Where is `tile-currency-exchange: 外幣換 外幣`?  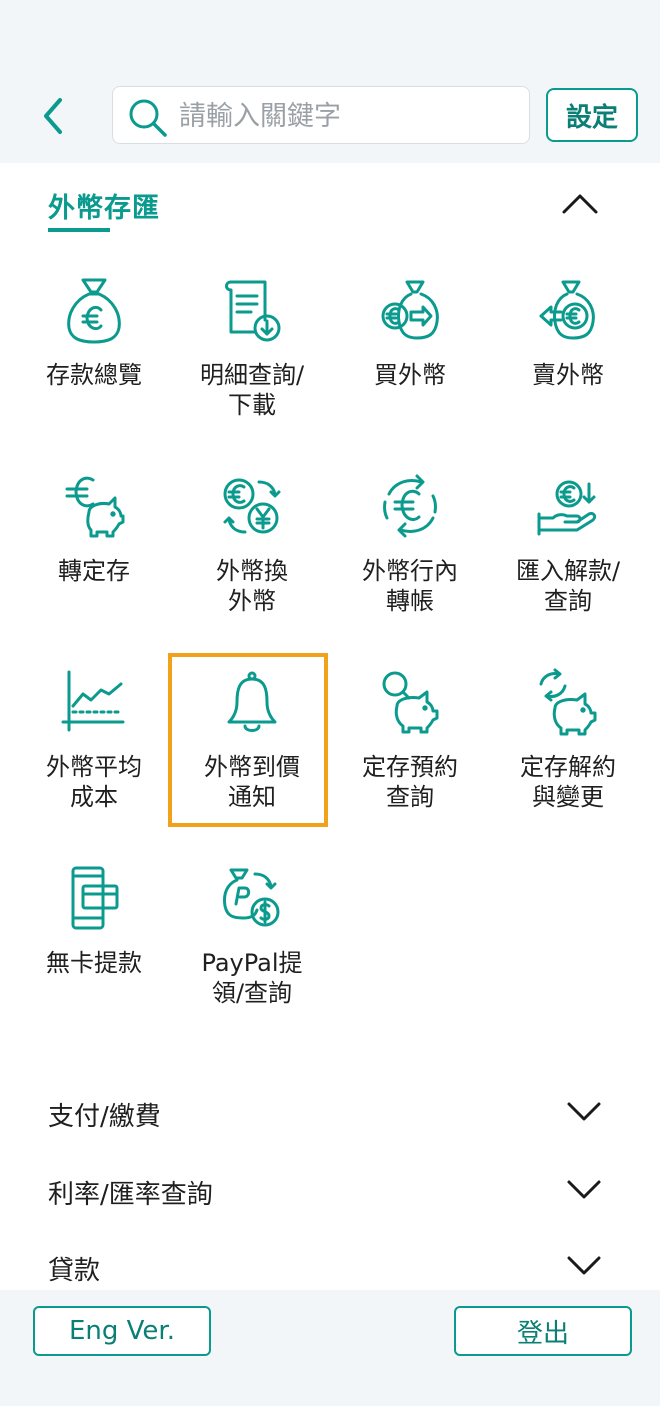 tile-currency-exchange: 外幣換 外幣 is located at coordinates (252, 562).